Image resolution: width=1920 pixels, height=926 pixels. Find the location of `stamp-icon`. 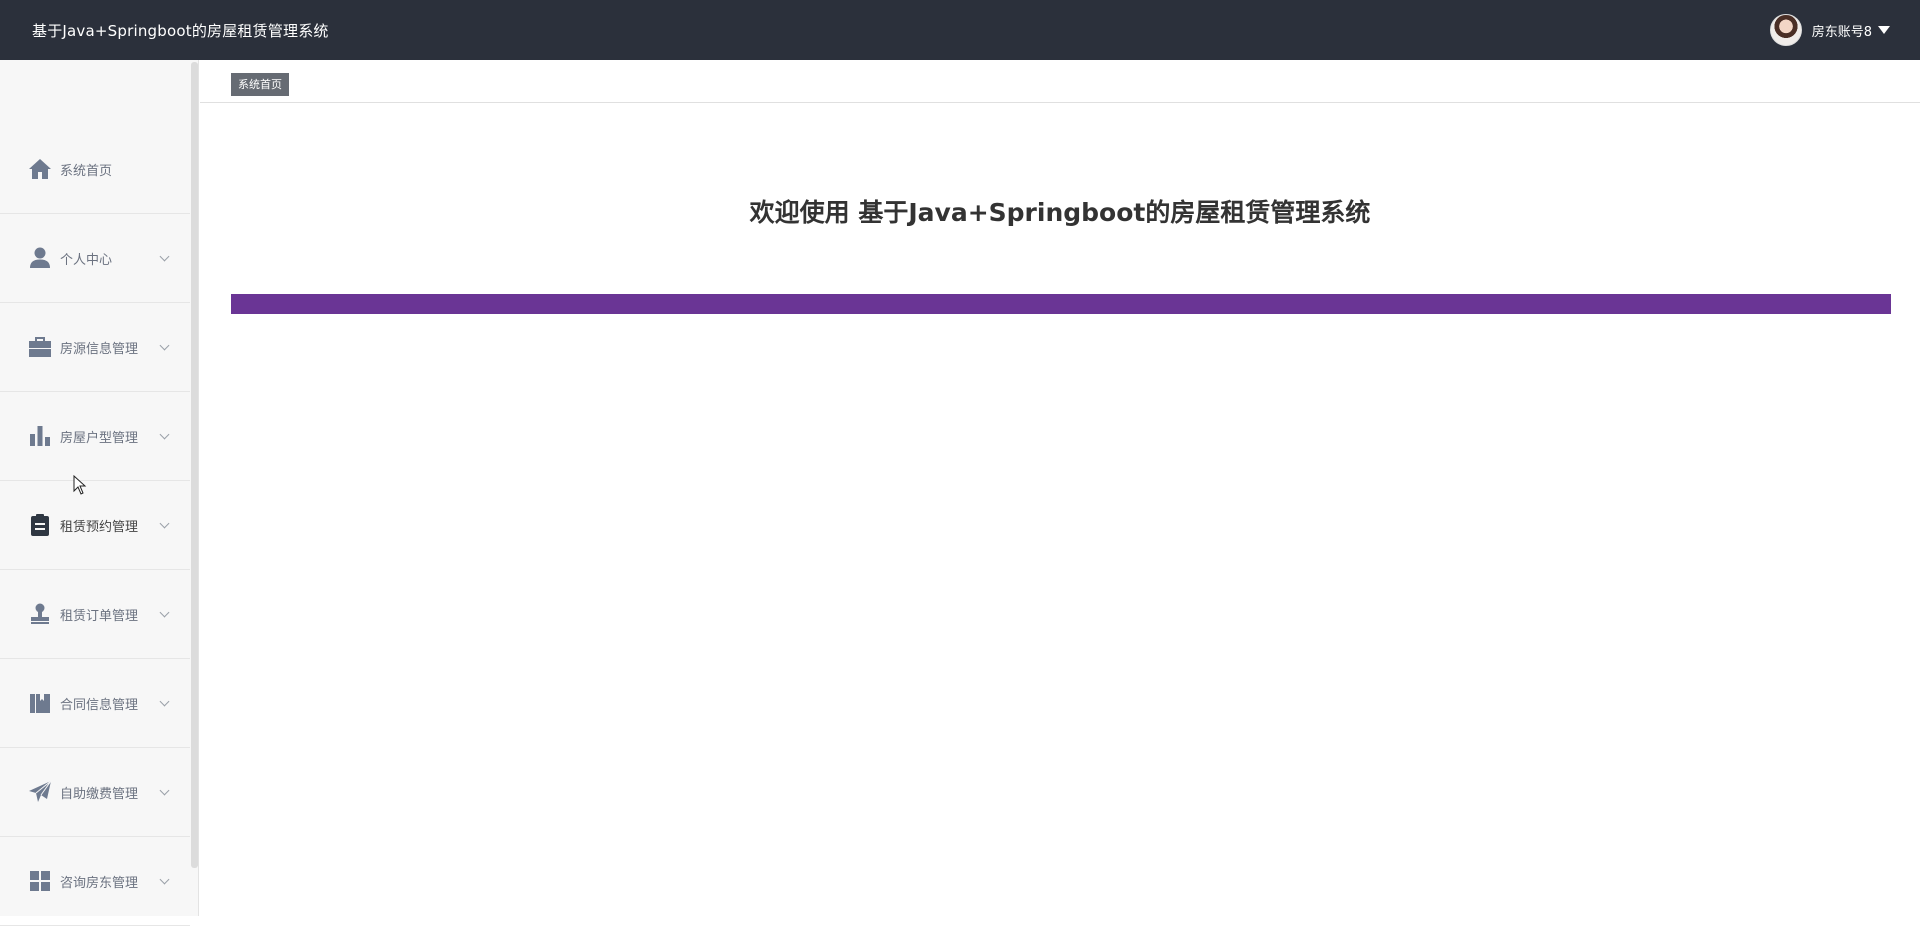

stamp-icon is located at coordinates (40, 614).